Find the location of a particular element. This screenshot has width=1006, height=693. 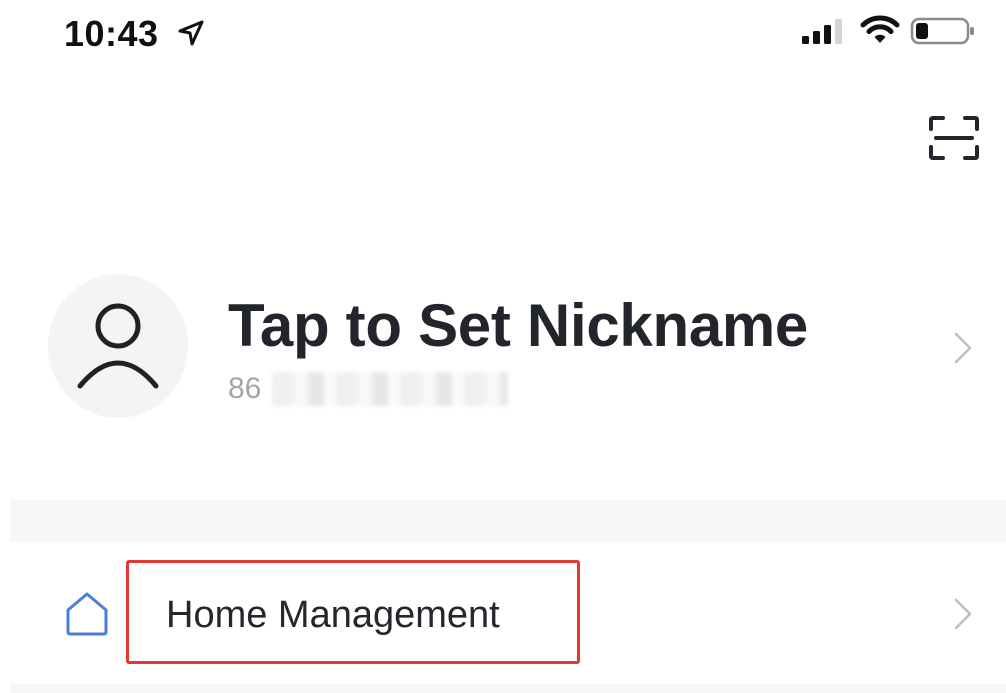

phone-number-redaction is located at coordinates (390, 389).